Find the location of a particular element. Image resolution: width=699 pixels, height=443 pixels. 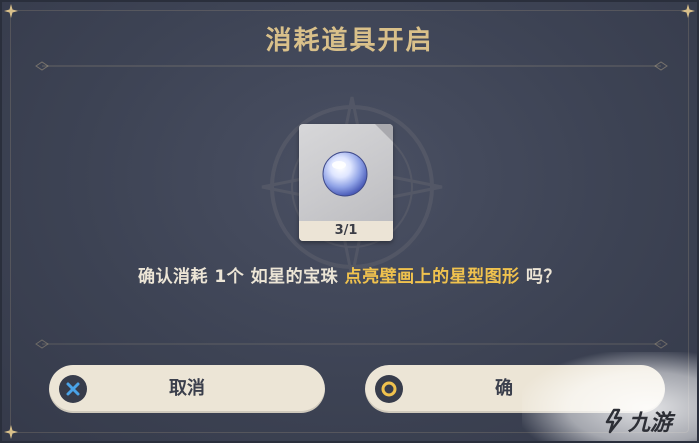

message-highlight: 点亮壁画上的星型图形 is located at coordinates (432, 277).